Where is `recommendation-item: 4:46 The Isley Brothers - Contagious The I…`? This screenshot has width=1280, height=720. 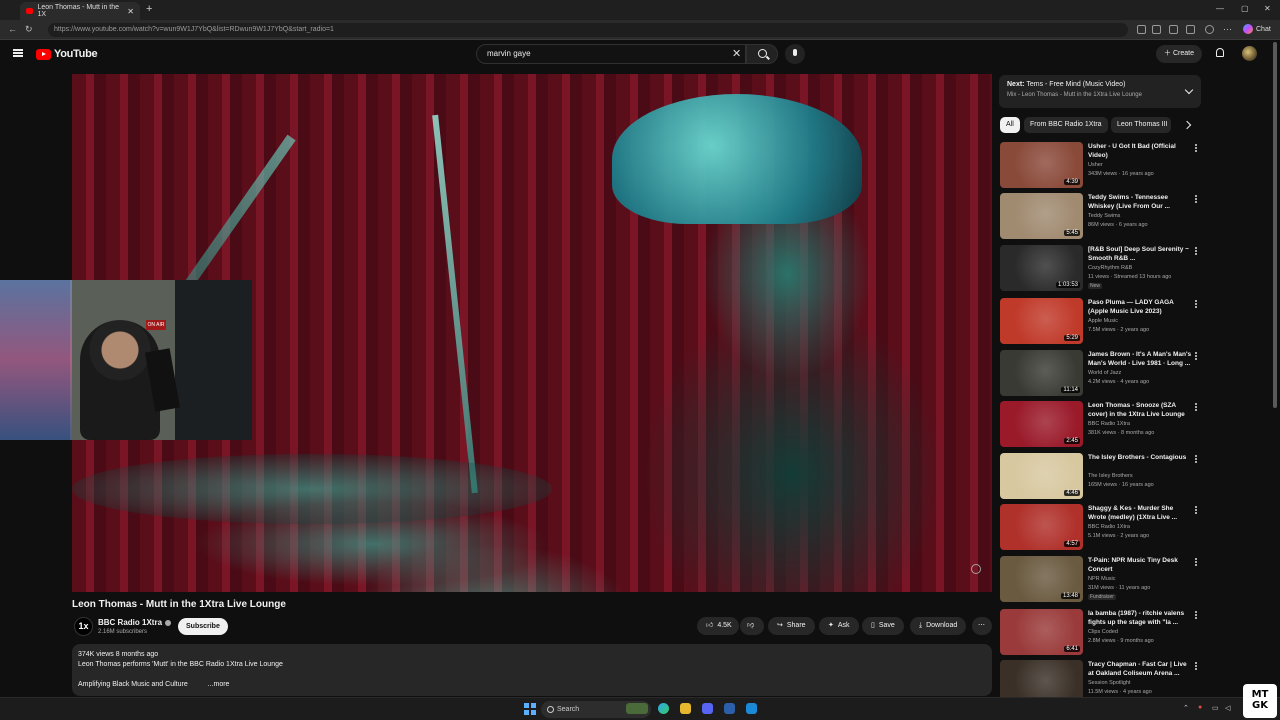 recommendation-item: 4:46 The Isley Brothers - Contagious The I… is located at coordinates (1100, 477).